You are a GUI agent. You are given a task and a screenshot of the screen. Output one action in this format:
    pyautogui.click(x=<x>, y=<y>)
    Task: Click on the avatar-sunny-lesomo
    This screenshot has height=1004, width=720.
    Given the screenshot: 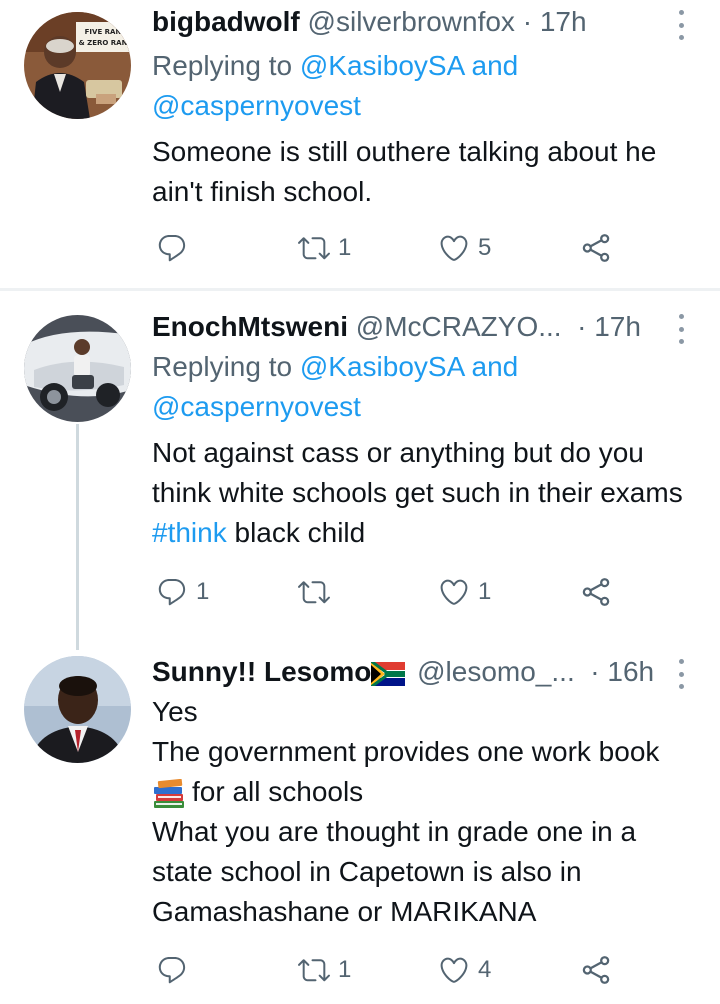 What is the action you would take?
    pyautogui.click(x=77, y=709)
    